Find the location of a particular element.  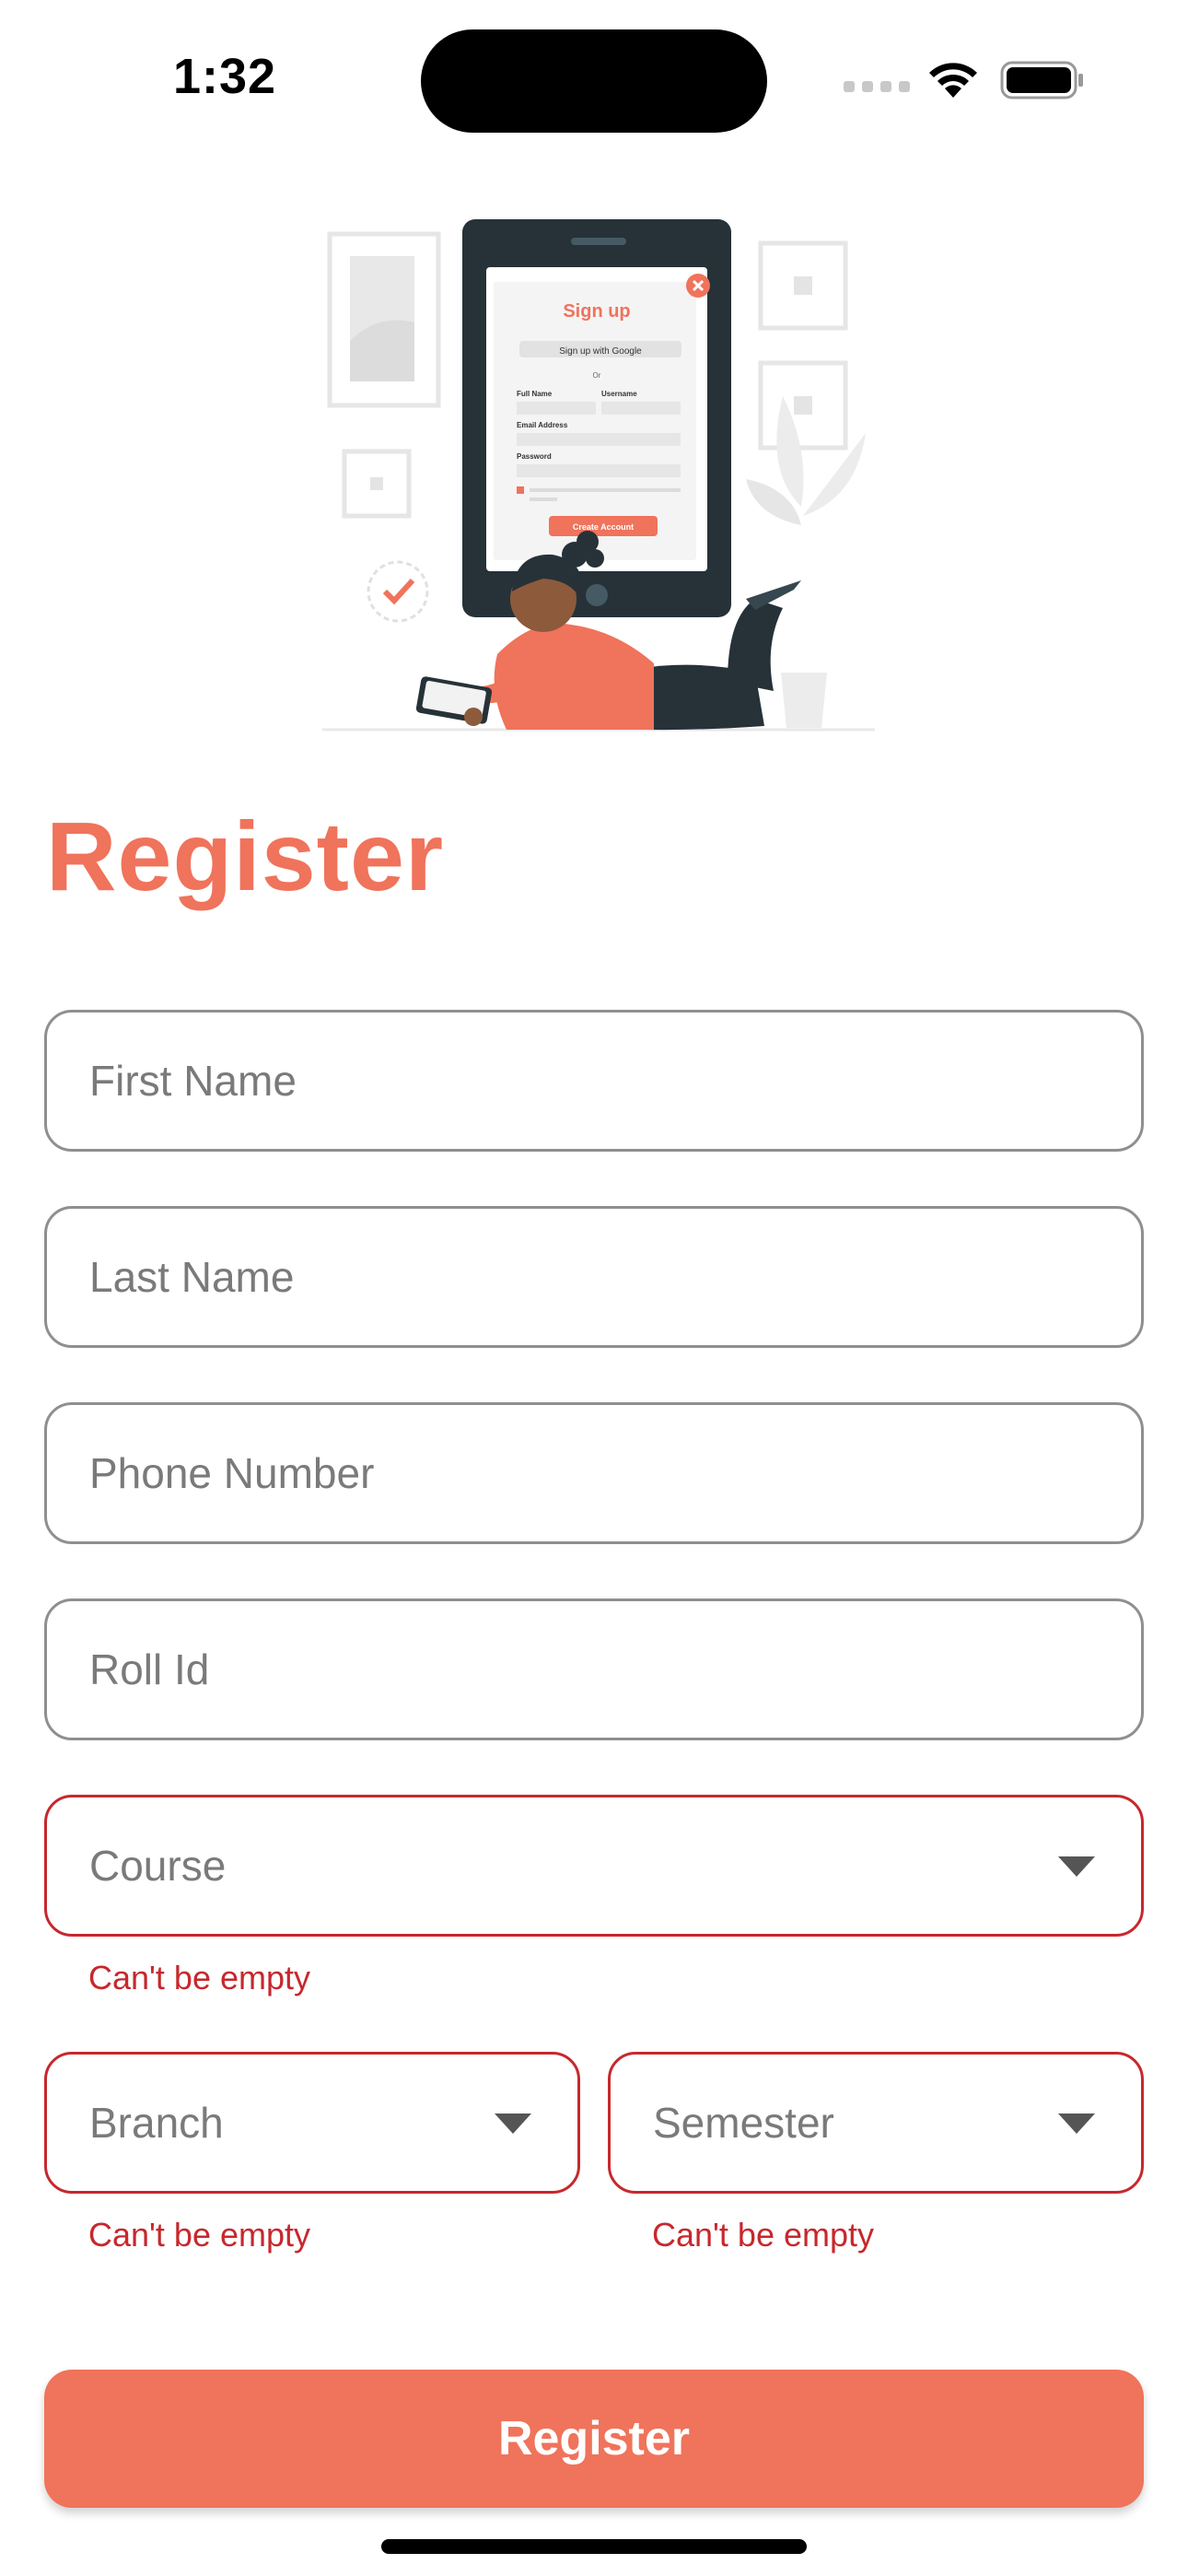

illustration-password-label: Password is located at coordinates (534, 456).